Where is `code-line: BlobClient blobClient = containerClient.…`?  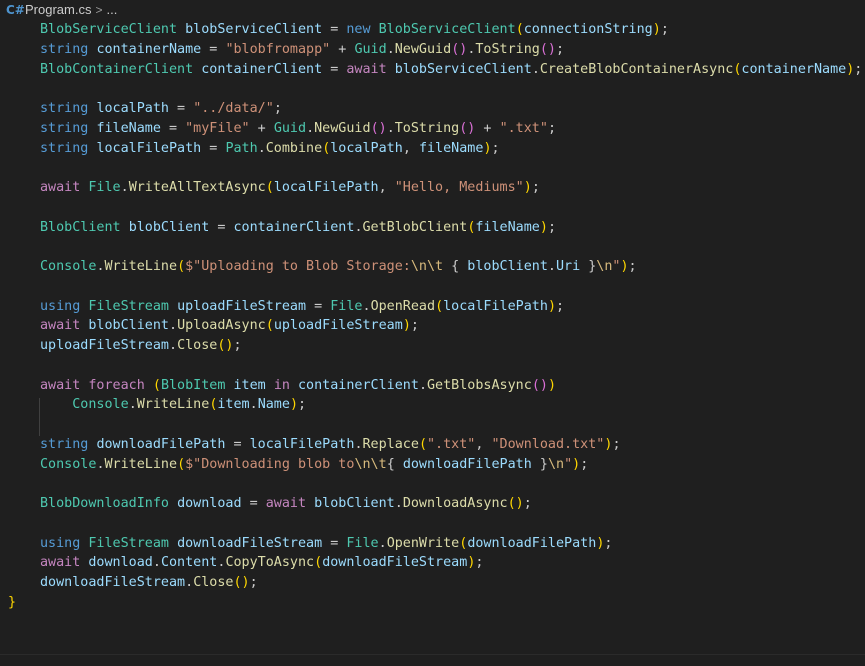 code-line: BlobClient blobClient = containerClient.… is located at coordinates (298, 228).